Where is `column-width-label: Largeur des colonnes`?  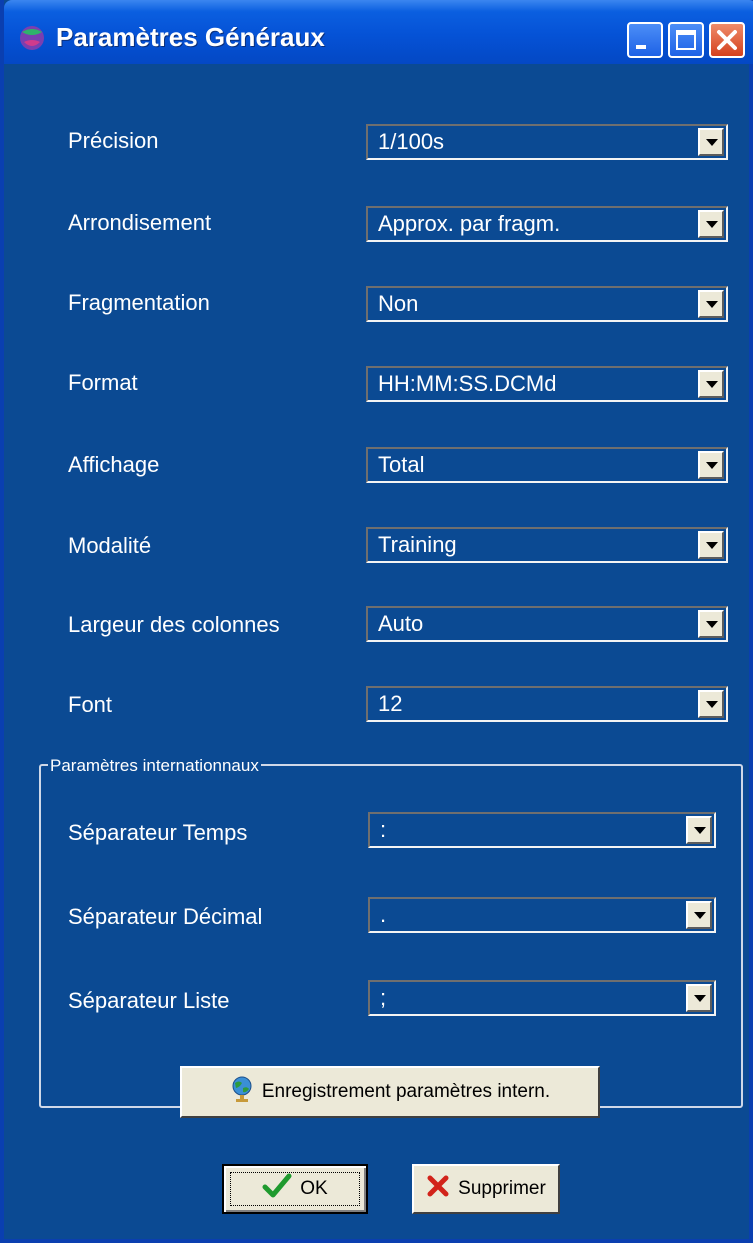
column-width-label: Largeur des colonnes is located at coordinates (174, 624).